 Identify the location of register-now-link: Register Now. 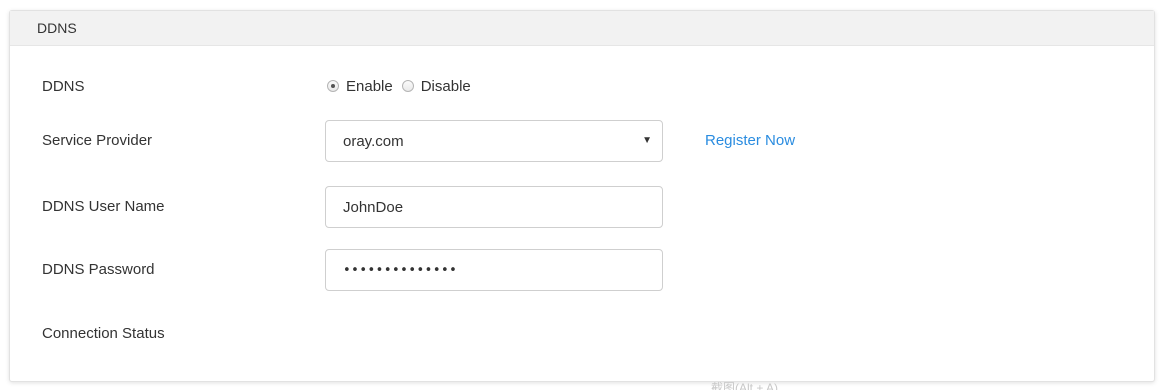
(750, 140).